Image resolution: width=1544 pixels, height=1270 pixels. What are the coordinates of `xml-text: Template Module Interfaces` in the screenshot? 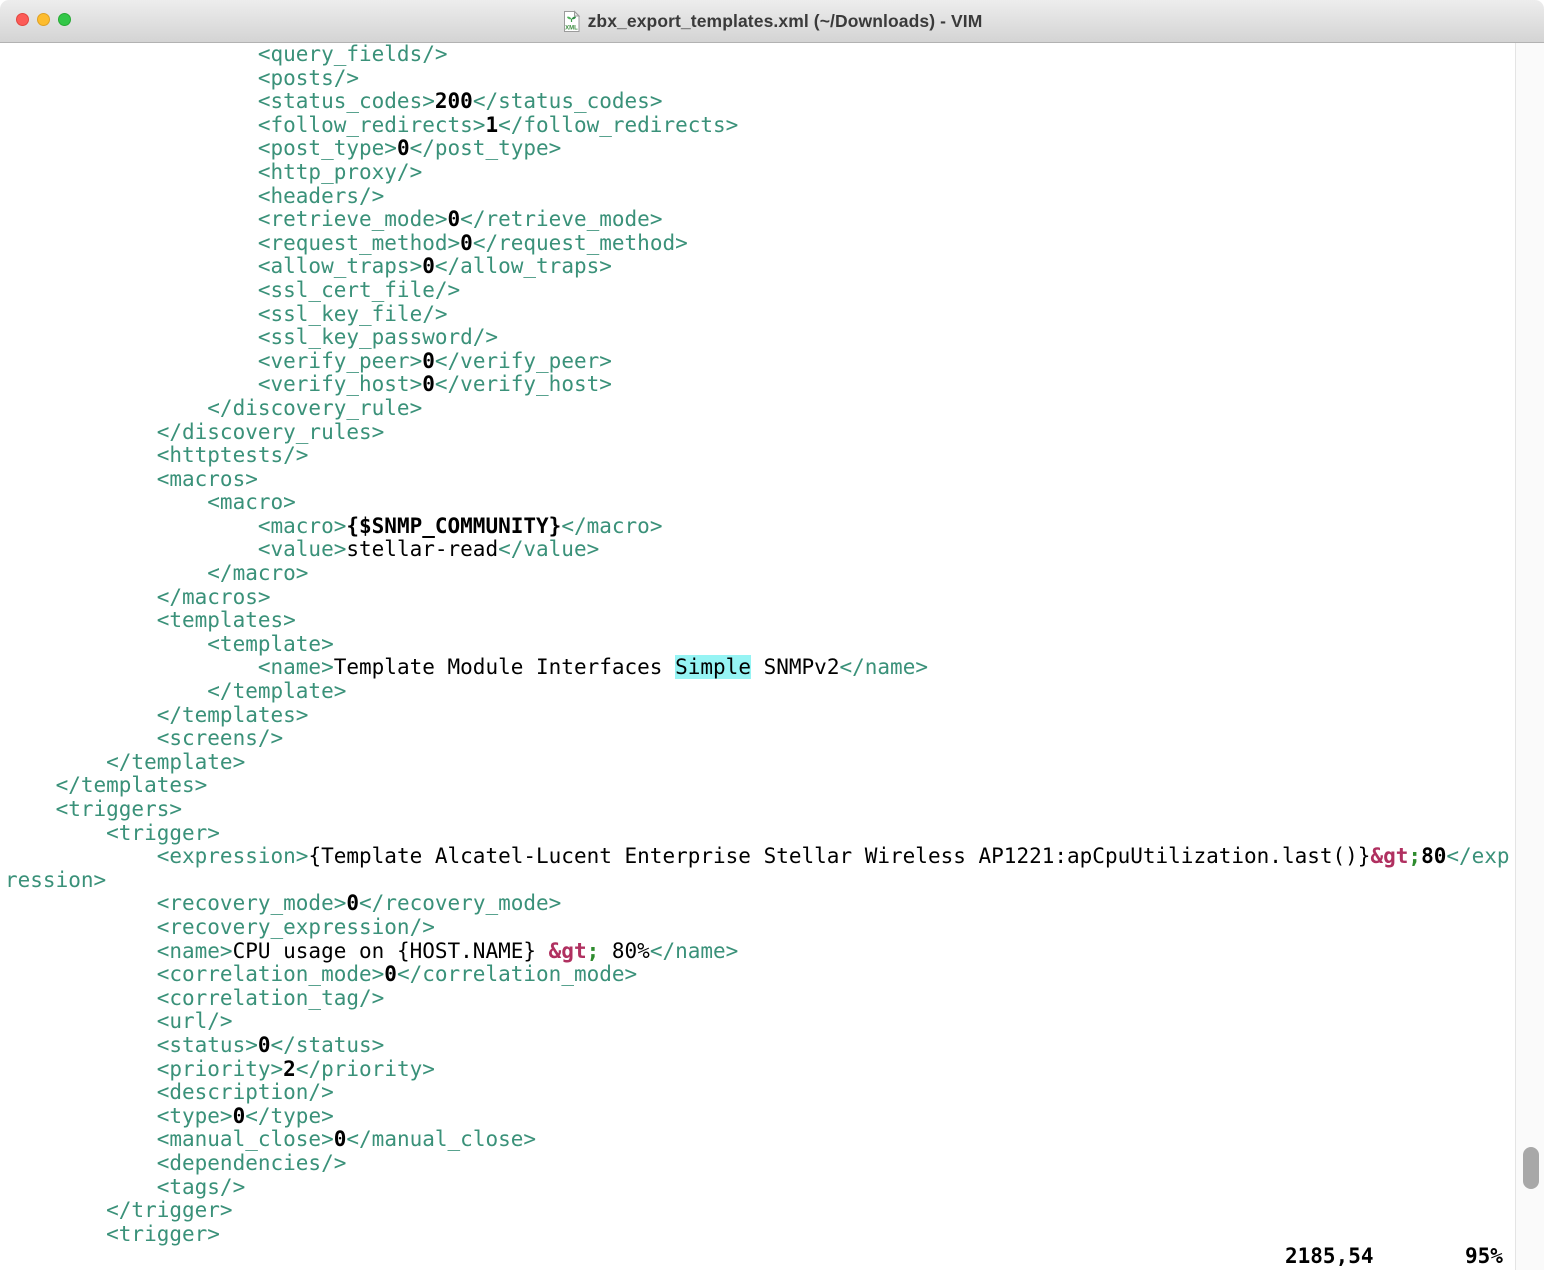 It's located at (504, 667).